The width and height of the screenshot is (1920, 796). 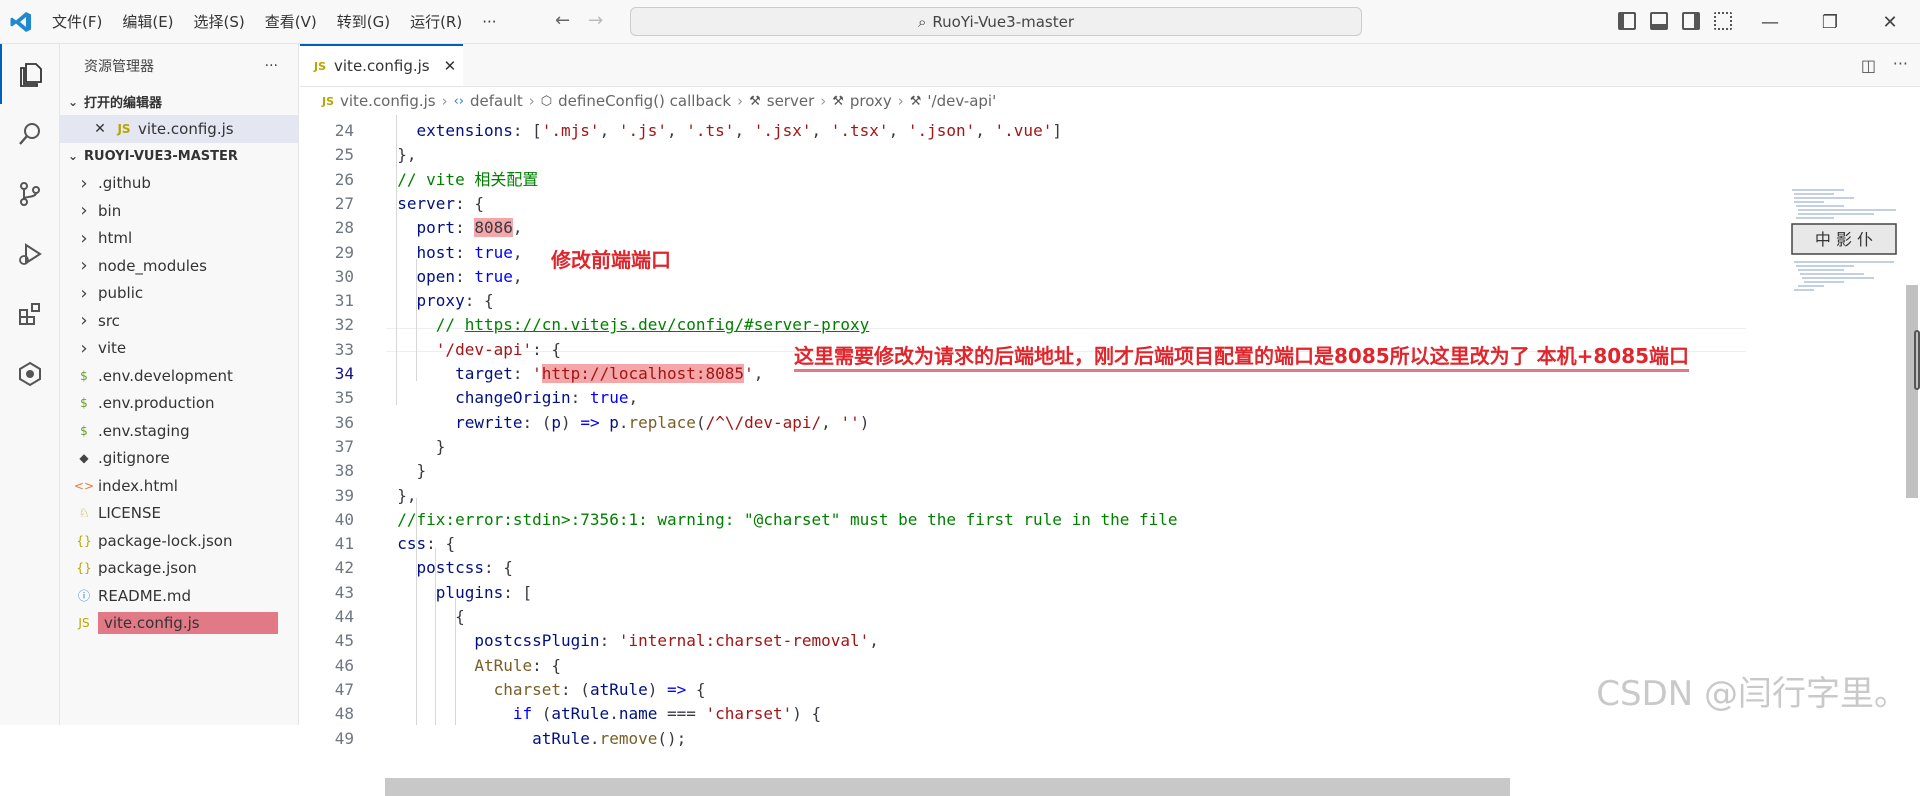 What do you see at coordinates (179, 459) in the screenshot?
I see `file-tree-item: ◆.gitignore` at bounding box center [179, 459].